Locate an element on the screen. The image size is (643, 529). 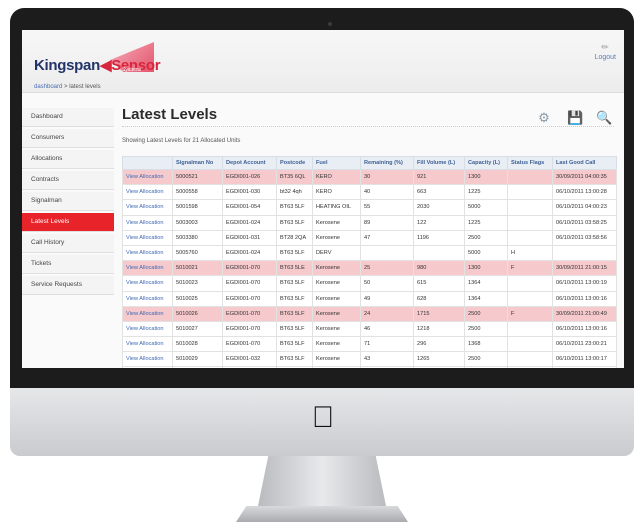
save-icon: 💾 is located at coordinates (575, 118).